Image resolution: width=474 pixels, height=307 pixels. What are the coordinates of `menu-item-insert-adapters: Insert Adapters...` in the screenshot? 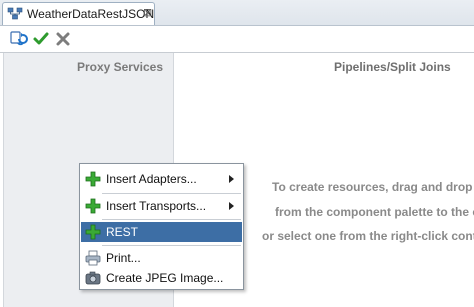 It's located at (161, 179).